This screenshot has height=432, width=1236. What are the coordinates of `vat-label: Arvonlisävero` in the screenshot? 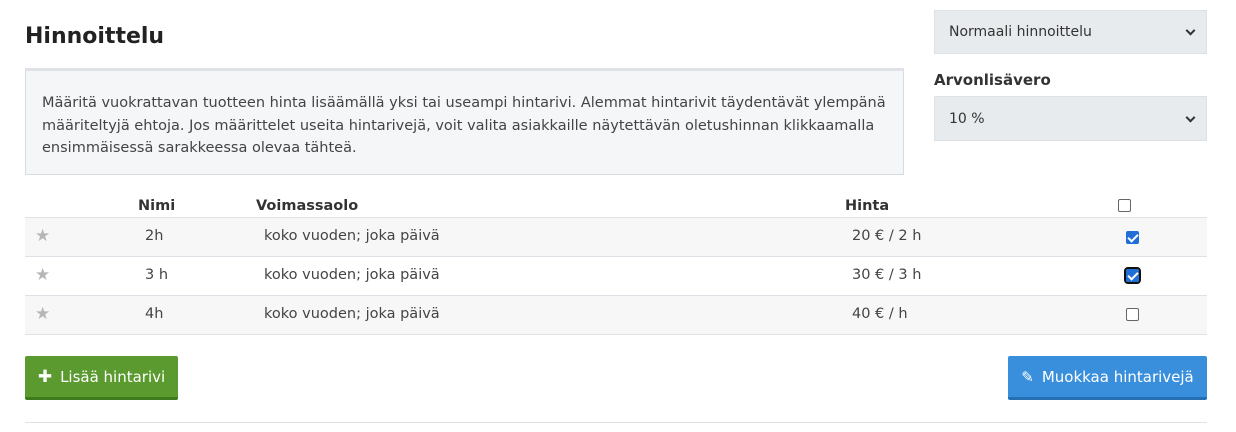 It's located at (992, 80).